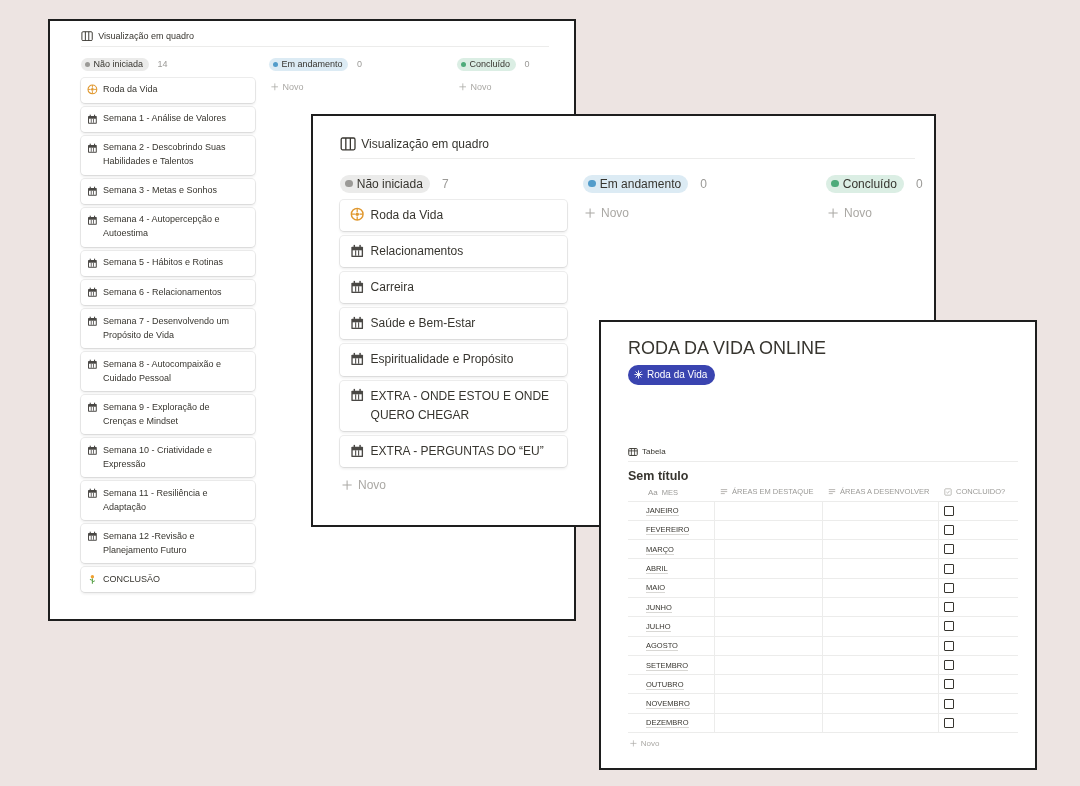 The image size is (1080, 786). I want to click on board-card: Semana 12 -Revisão e Planejamento Futuro, so click(168, 544).